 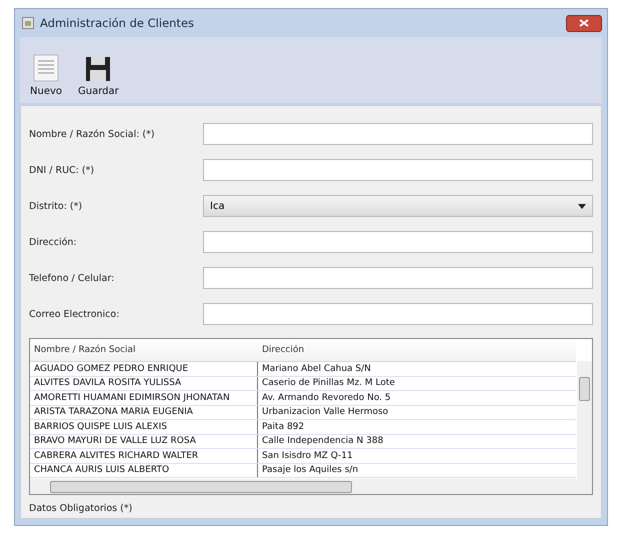 I want to click on caret-icon, so click(x=582, y=206).